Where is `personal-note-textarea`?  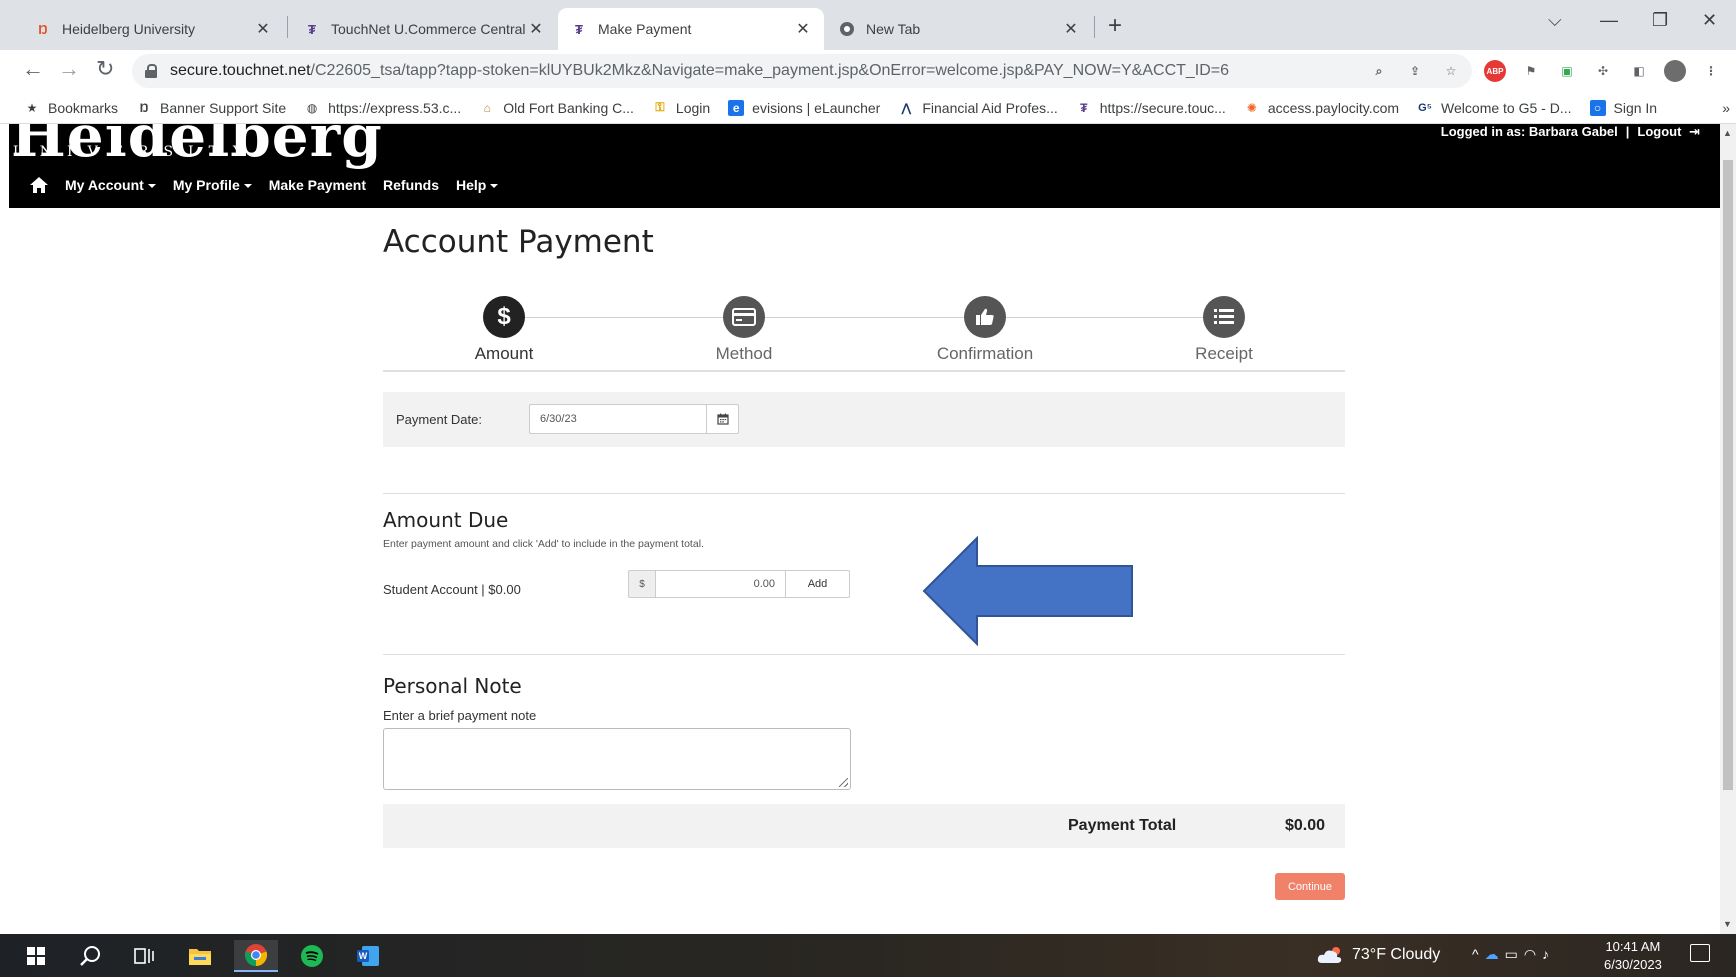
personal-note-textarea is located at coordinates (617, 759).